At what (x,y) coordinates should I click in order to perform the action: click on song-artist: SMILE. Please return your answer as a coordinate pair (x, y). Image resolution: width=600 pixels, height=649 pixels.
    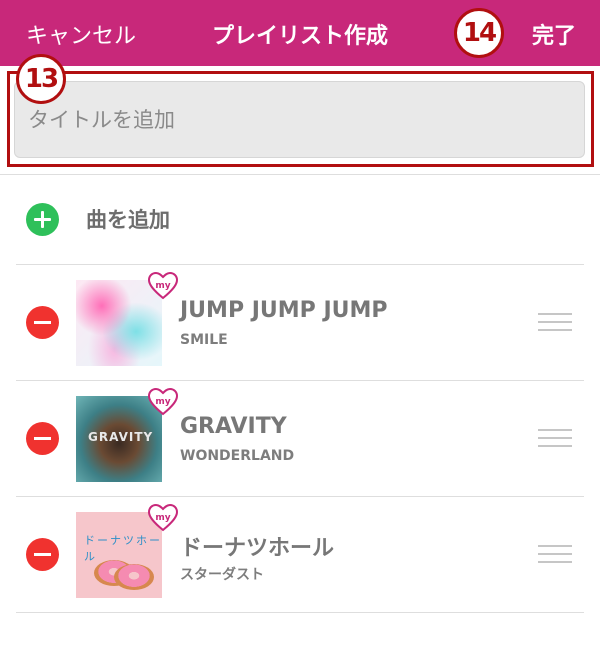
    Looking at the image, I should click on (204, 340).